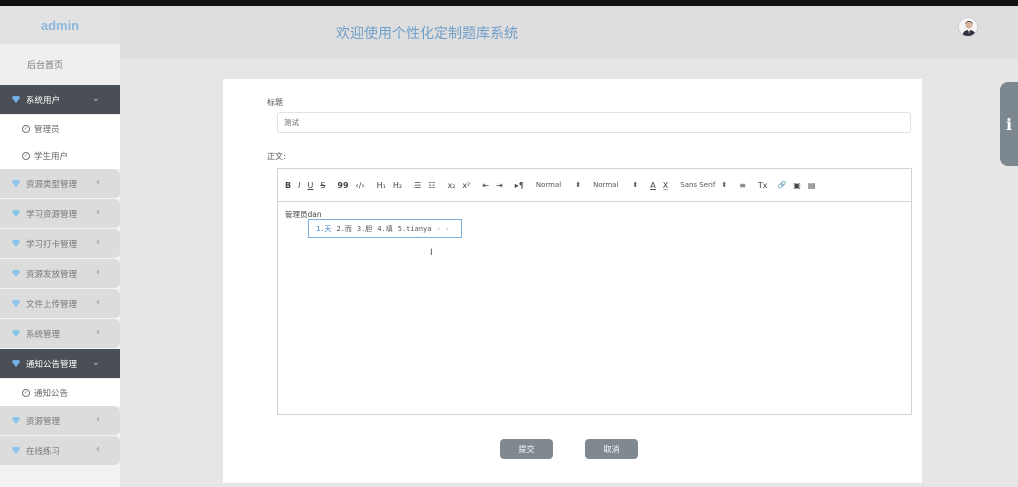  I want to click on superscript-button: x², so click(466, 185).